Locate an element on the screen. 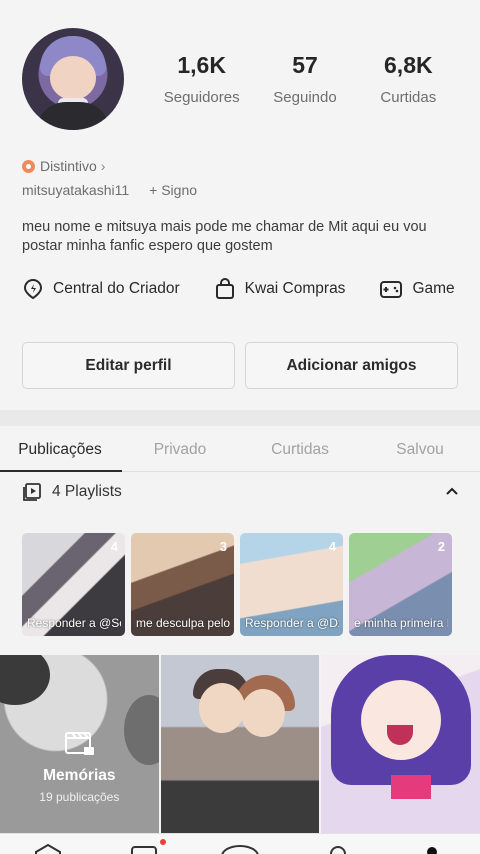 This screenshot has width=480, height=854. playlist-count: 2 is located at coordinates (441, 546).